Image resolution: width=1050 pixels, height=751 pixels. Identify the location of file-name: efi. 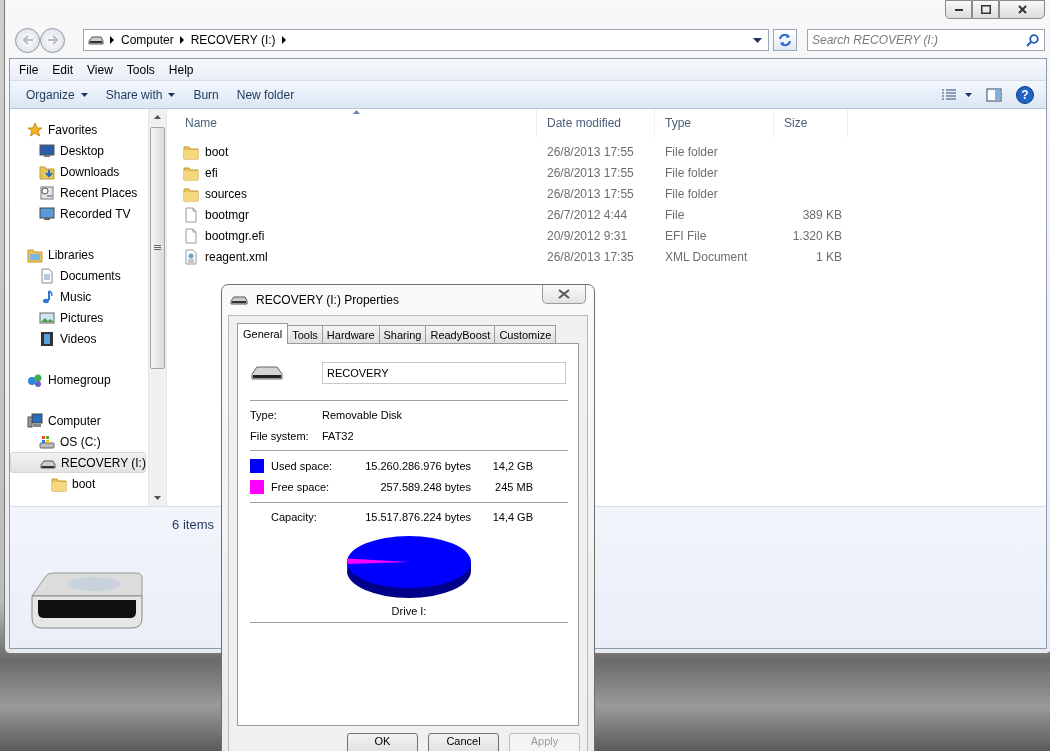
(211, 172).